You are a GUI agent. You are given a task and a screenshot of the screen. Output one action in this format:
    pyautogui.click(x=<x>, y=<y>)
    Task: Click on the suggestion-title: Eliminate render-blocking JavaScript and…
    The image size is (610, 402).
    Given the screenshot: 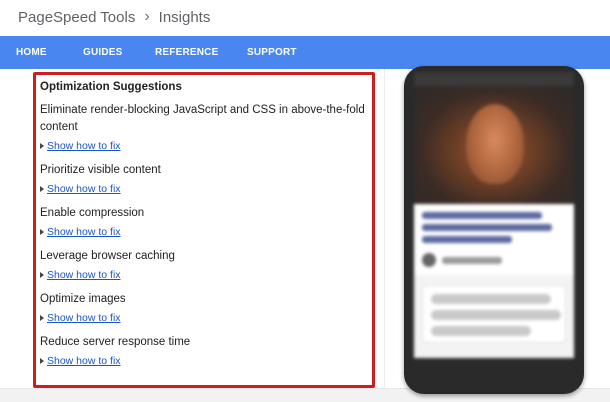 What is the action you would take?
    pyautogui.click(x=202, y=118)
    